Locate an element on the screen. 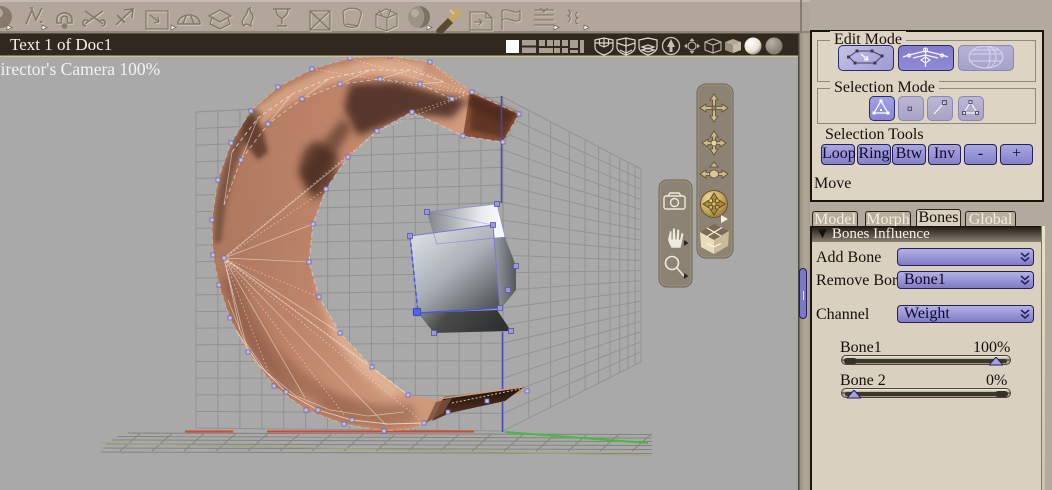 The height and width of the screenshot is (490, 1052). svg-text: Director's Camera 100% is located at coordinates (80, 69).